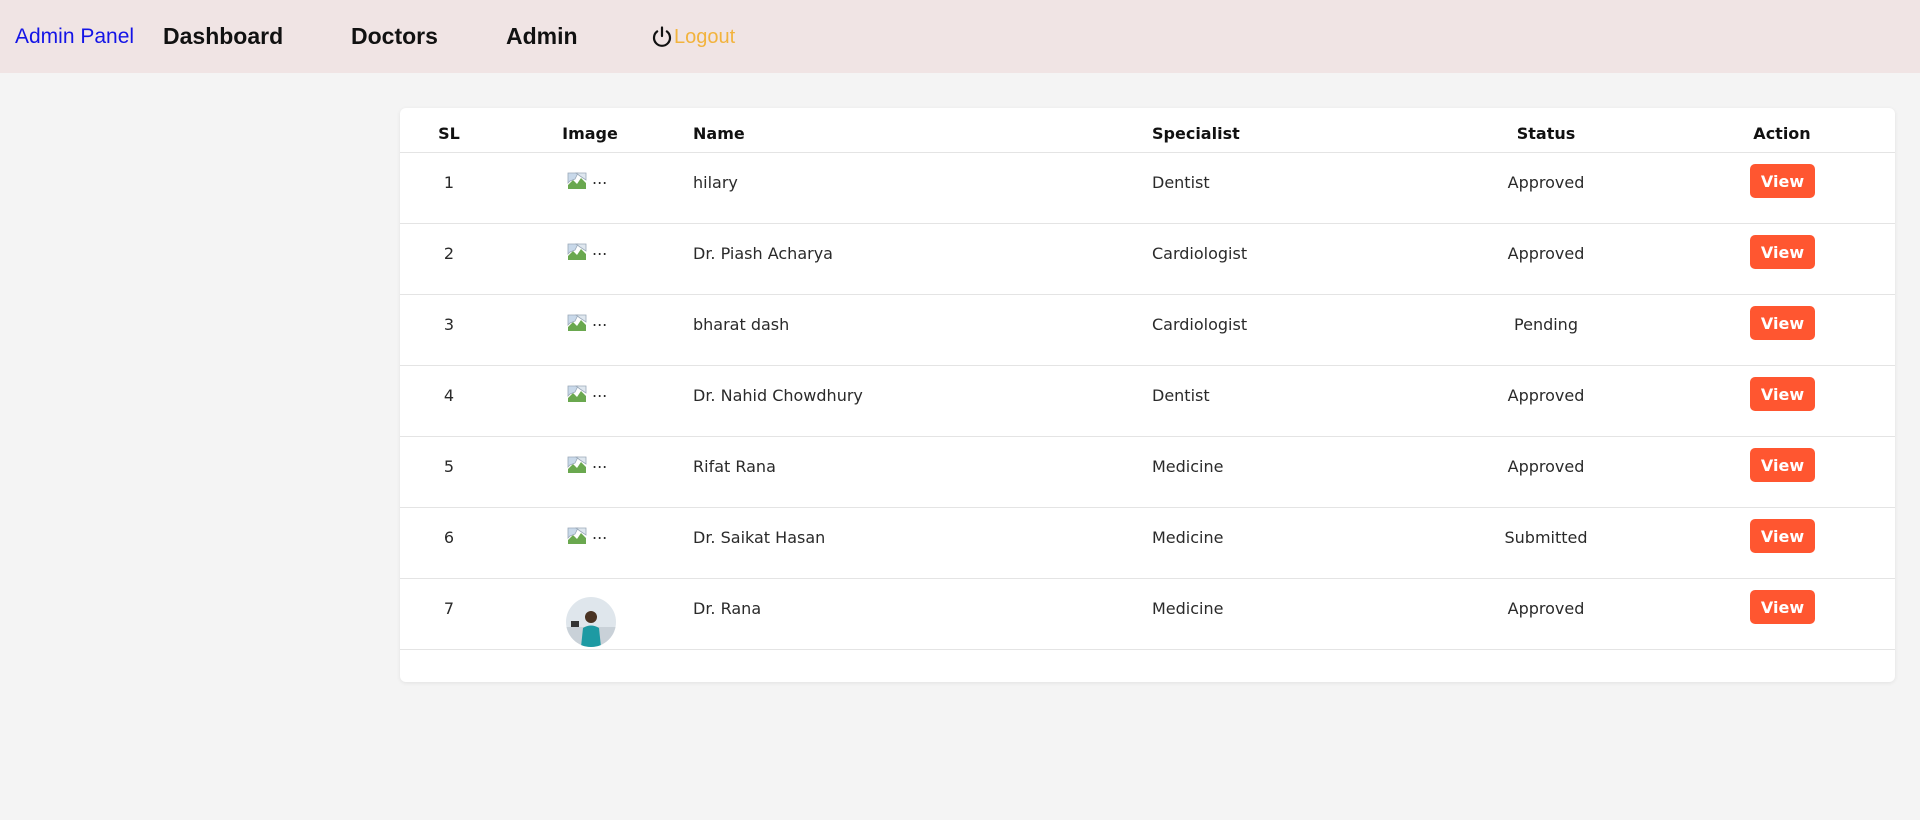 This screenshot has height=820, width=1920. I want to click on cell-image, so click(591, 622).